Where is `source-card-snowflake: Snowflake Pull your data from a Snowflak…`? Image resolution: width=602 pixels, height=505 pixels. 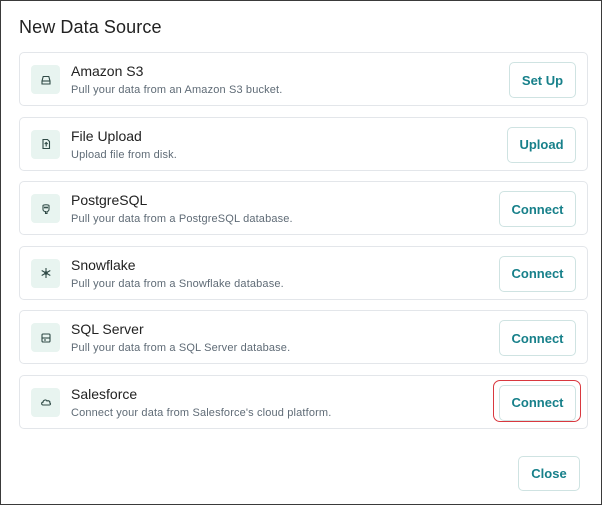
source-card-snowflake: Snowflake Pull your data from a Snowflak… is located at coordinates (303, 272).